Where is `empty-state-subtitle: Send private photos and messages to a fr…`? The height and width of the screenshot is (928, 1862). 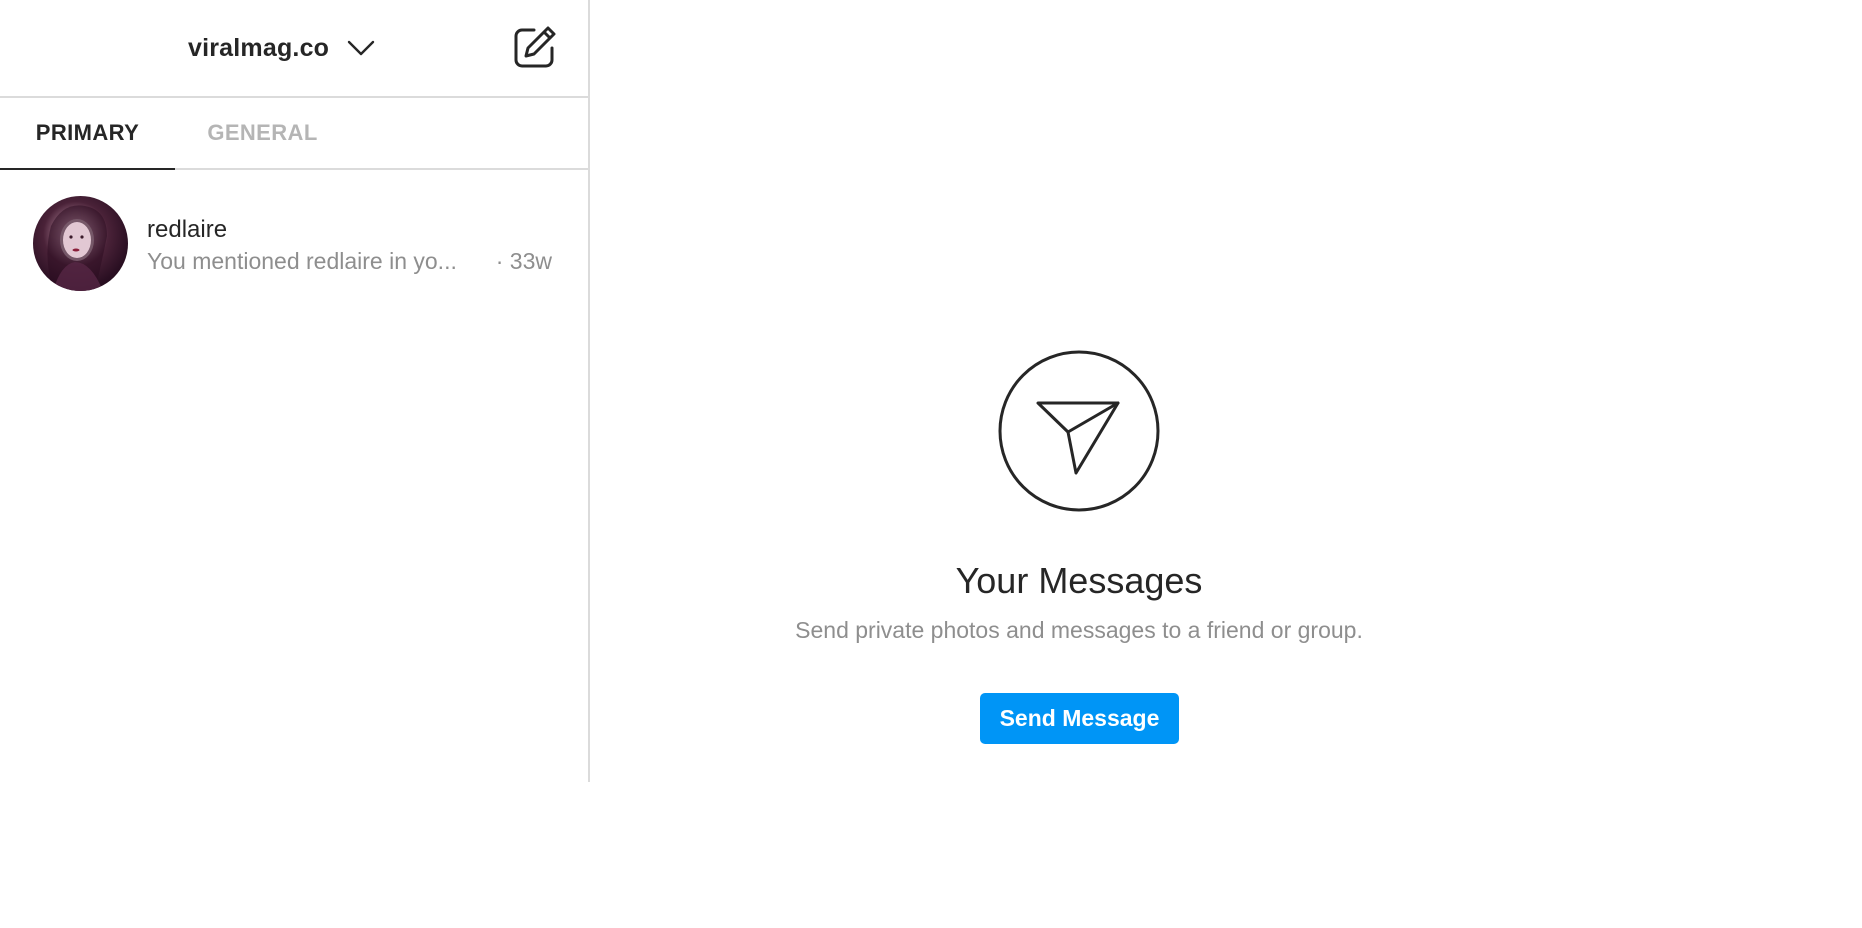 empty-state-subtitle: Send private photos and messages to a fr… is located at coordinates (1079, 630).